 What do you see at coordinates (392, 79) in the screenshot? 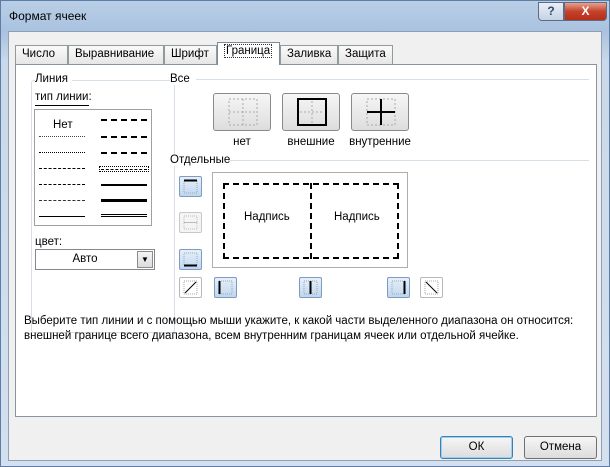
I see `presets-divider` at bounding box center [392, 79].